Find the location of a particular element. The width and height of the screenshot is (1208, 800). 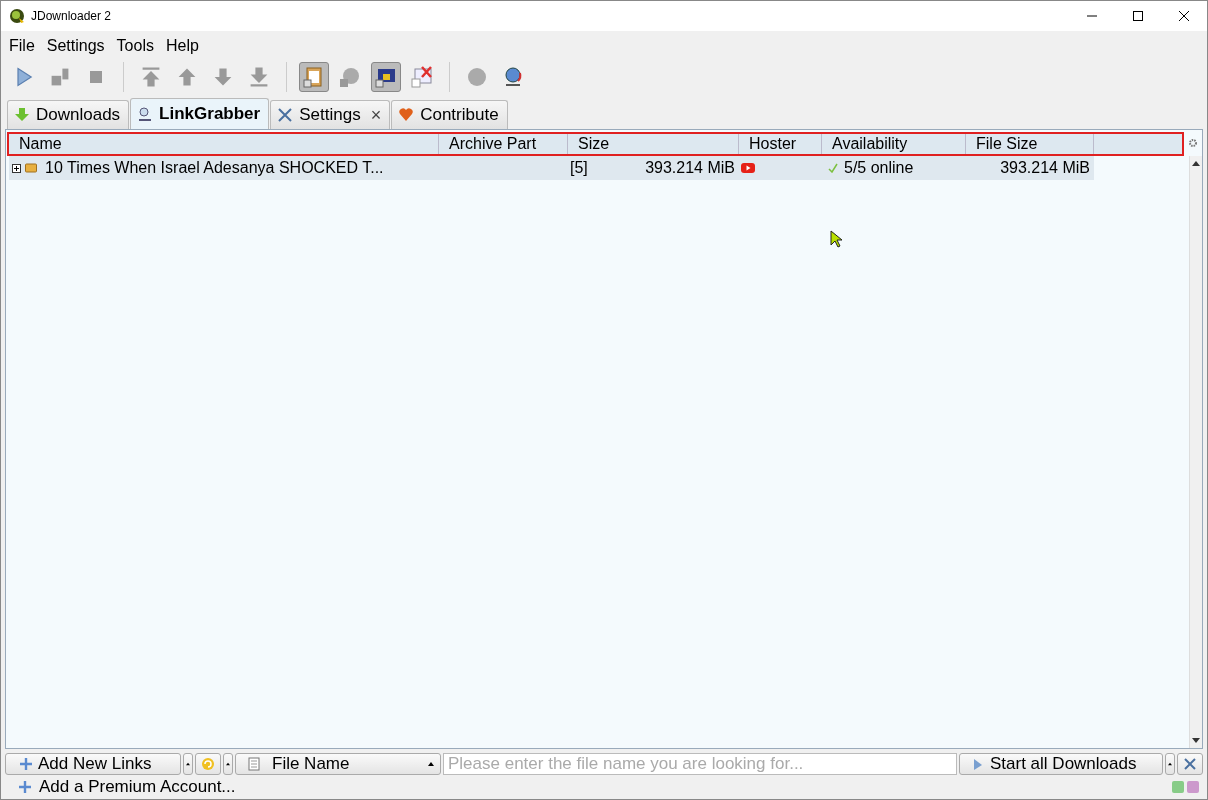

lock-icon is located at coordinates (386, 77).